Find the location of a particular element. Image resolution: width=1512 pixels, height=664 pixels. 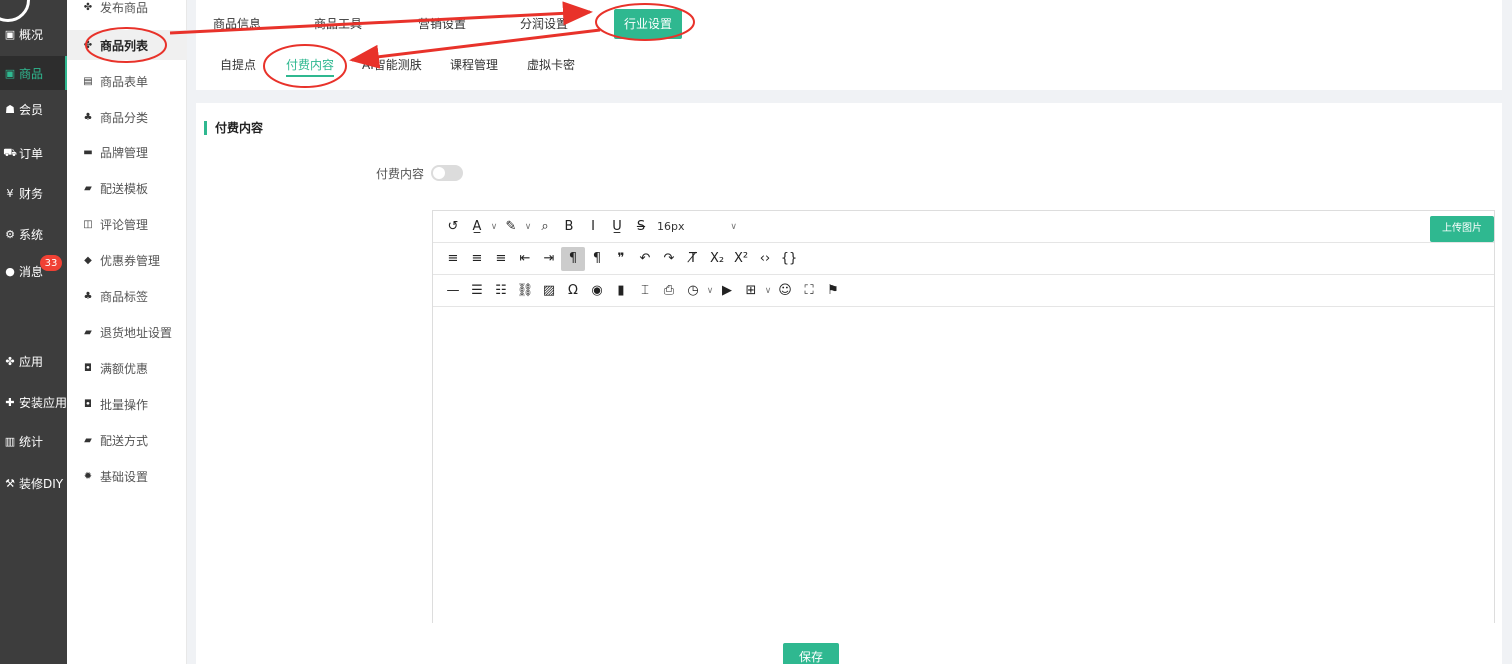

puzzle-icon: ✚ is located at coordinates (10, 402).